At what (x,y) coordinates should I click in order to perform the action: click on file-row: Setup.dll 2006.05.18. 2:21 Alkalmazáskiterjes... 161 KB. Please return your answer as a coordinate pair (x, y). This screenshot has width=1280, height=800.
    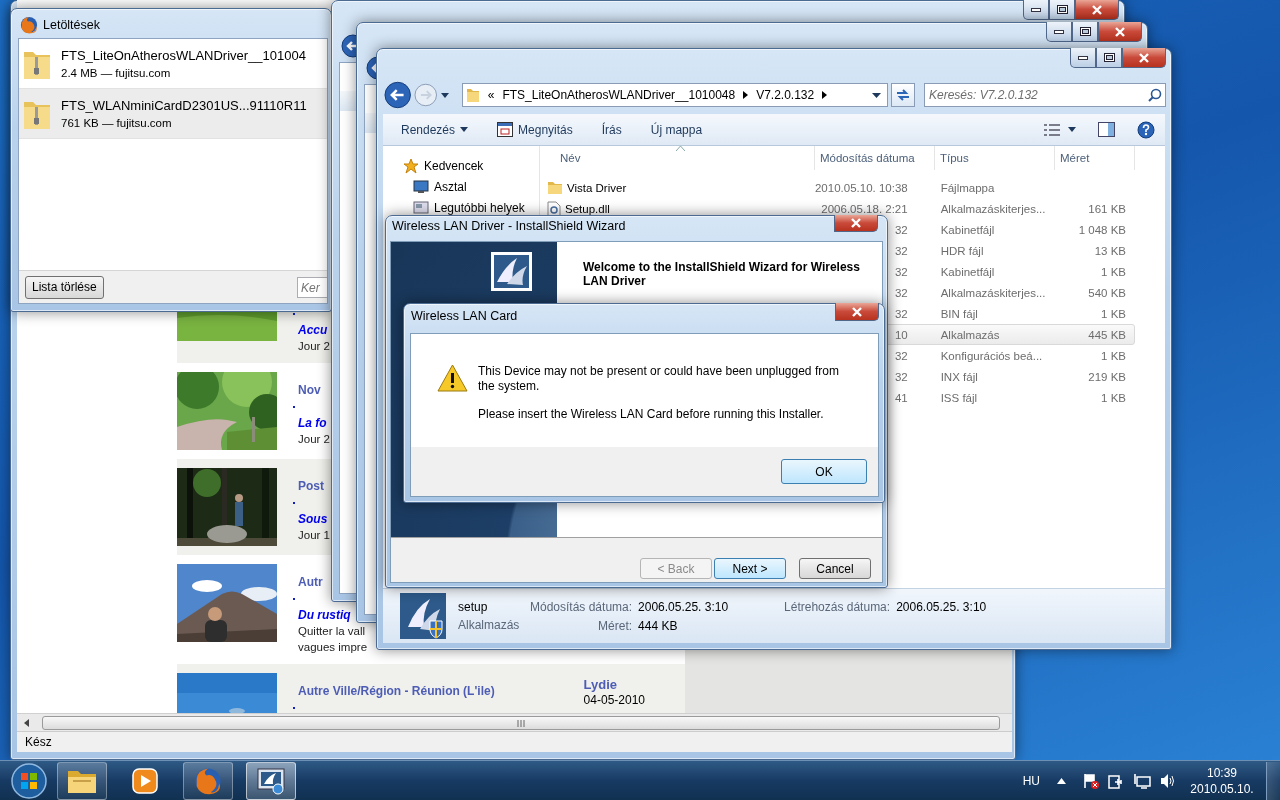
    Looking at the image, I should click on (837, 208).